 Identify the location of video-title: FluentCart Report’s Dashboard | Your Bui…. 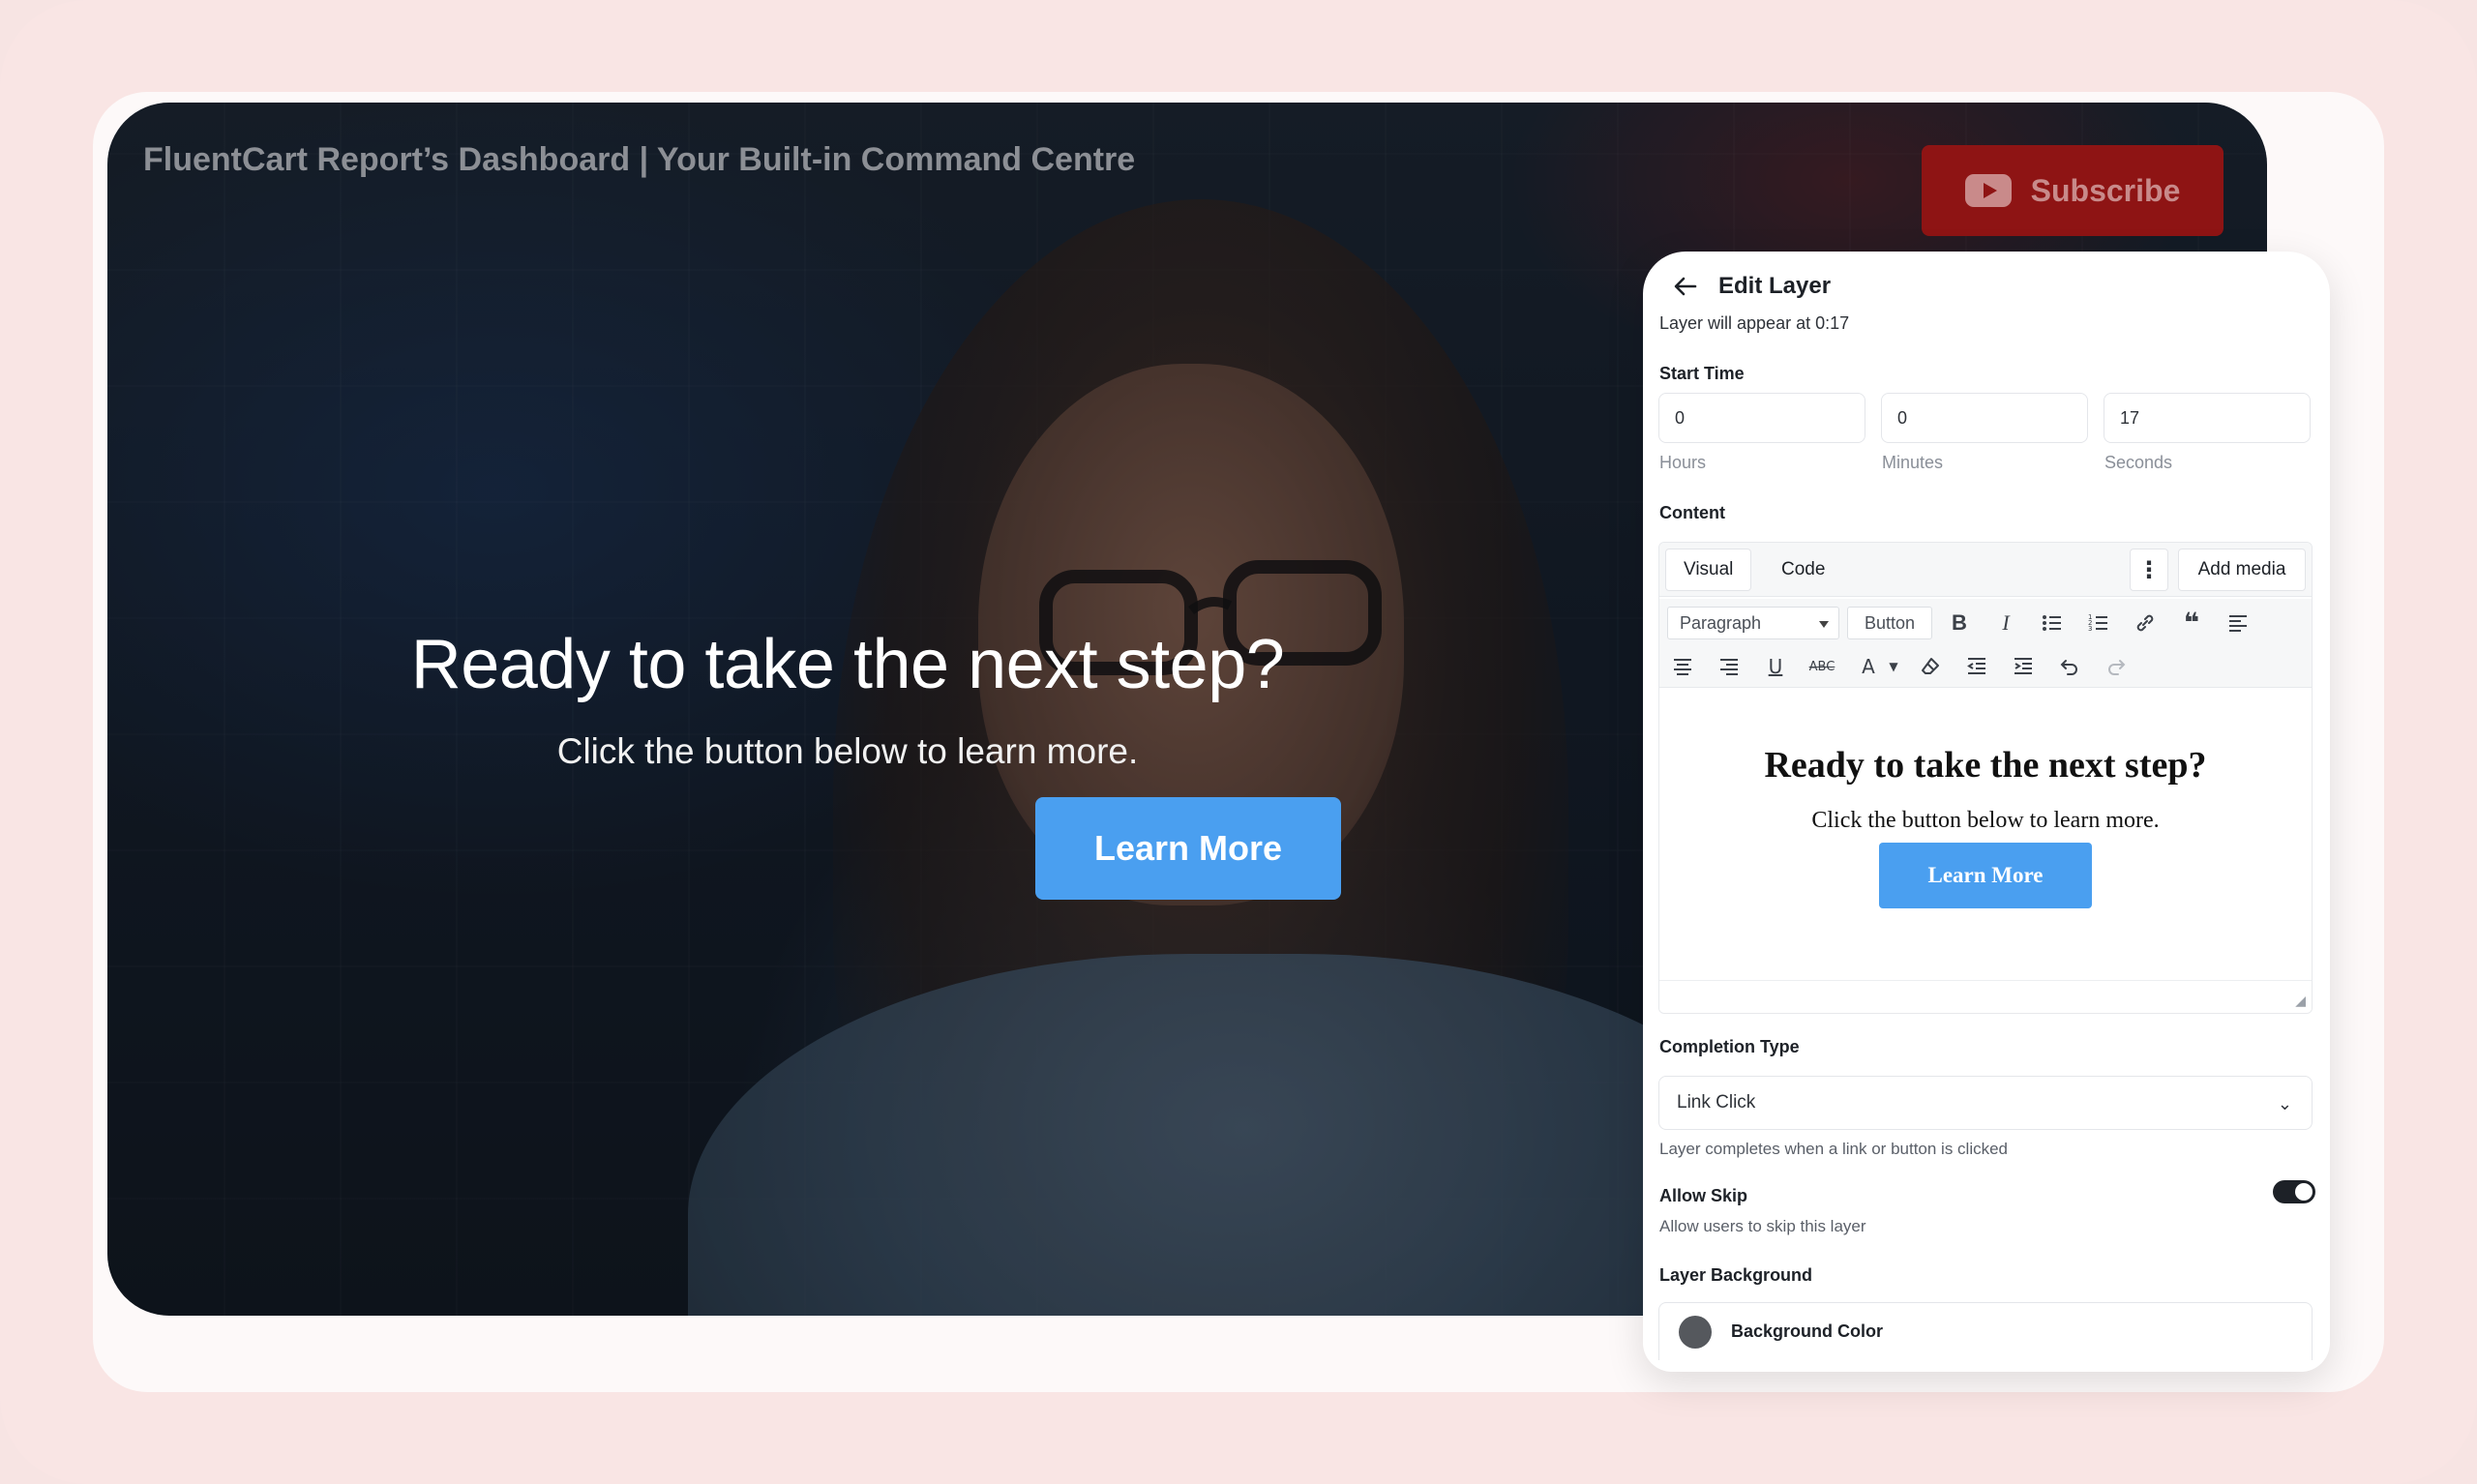
(639, 160).